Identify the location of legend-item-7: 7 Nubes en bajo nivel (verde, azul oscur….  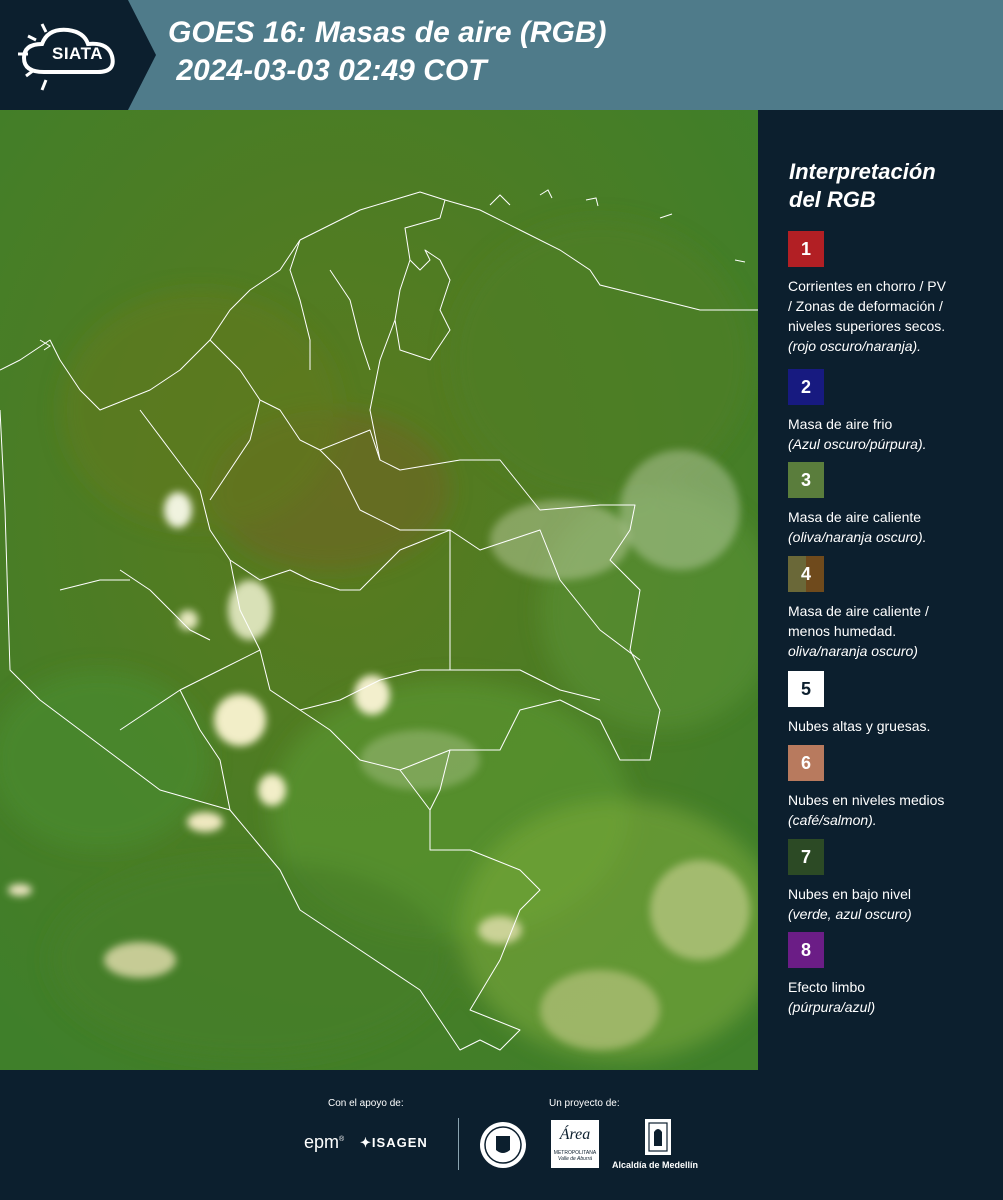
(888, 881).